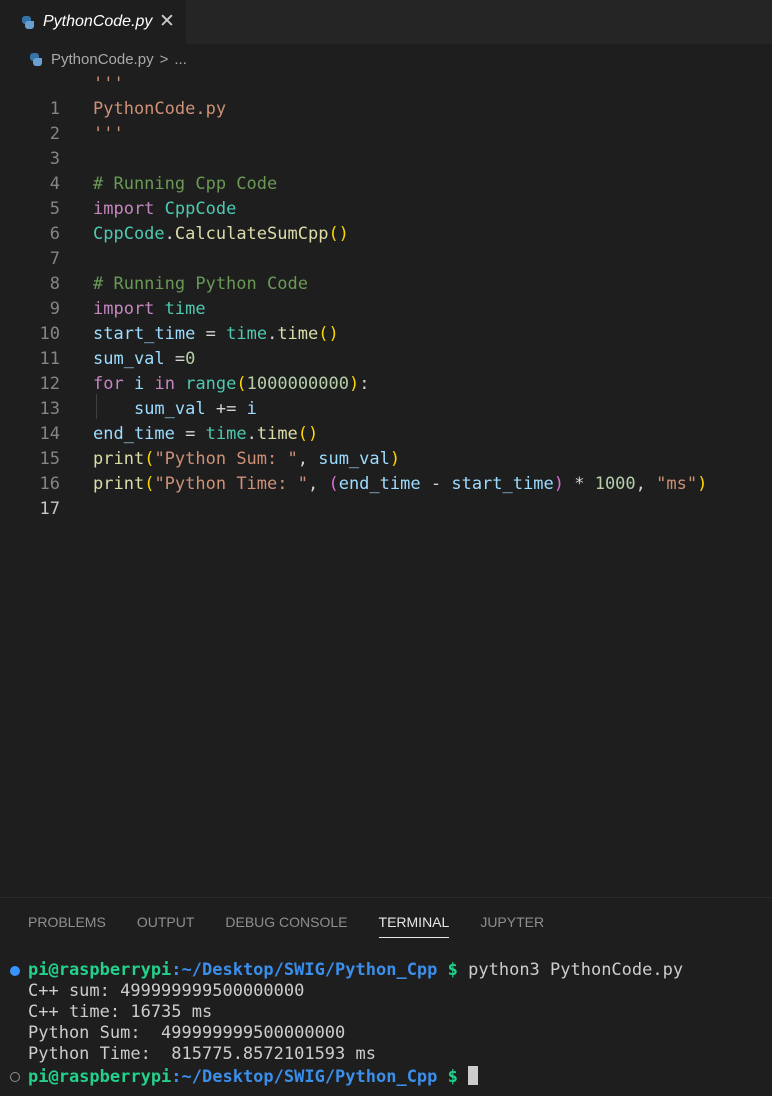 This screenshot has height=1096, width=772. What do you see at coordinates (149, 309) in the screenshot?
I see `code-text: import time` at bounding box center [149, 309].